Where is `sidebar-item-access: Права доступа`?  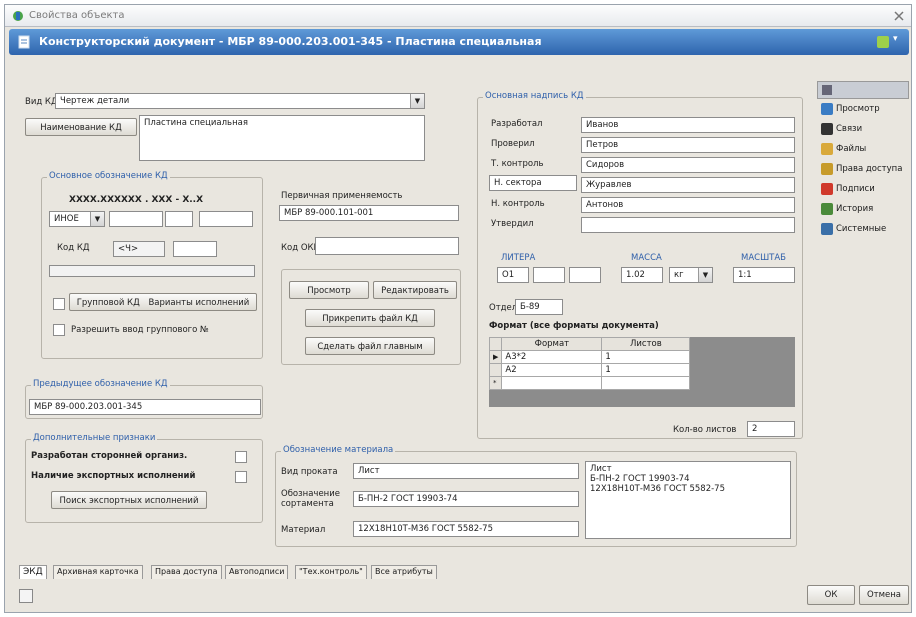 sidebar-item-access: Права доступа is located at coordinates (866, 171).